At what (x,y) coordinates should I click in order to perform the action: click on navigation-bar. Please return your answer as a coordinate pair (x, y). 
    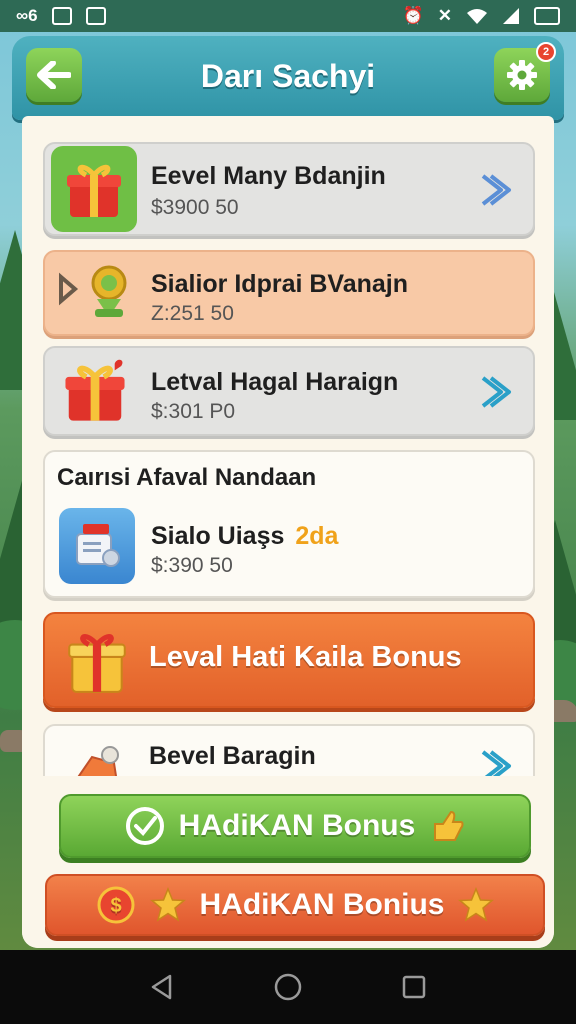
    Looking at the image, I should click on (288, 987).